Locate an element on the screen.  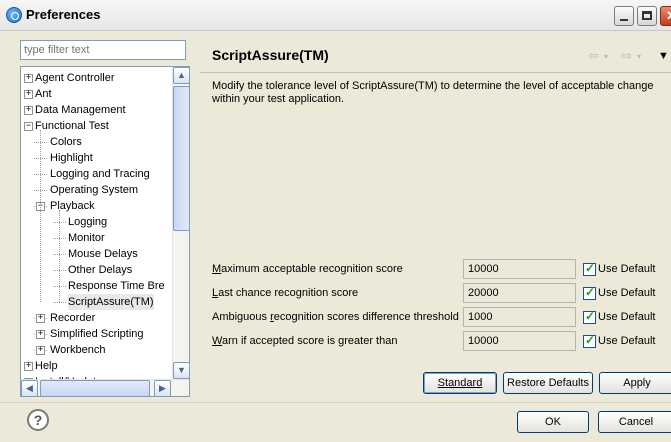
tree-node: + Help is located at coordinates (97, 366).